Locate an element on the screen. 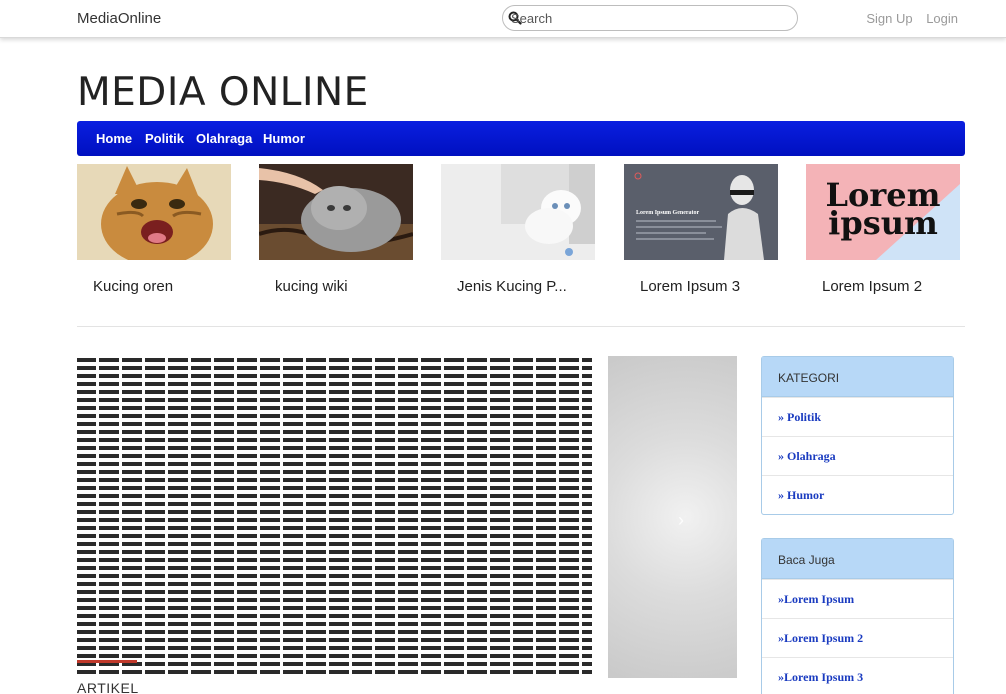  top-navbar: MediaOnline Sign Up Login is located at coordinates (503, 19).